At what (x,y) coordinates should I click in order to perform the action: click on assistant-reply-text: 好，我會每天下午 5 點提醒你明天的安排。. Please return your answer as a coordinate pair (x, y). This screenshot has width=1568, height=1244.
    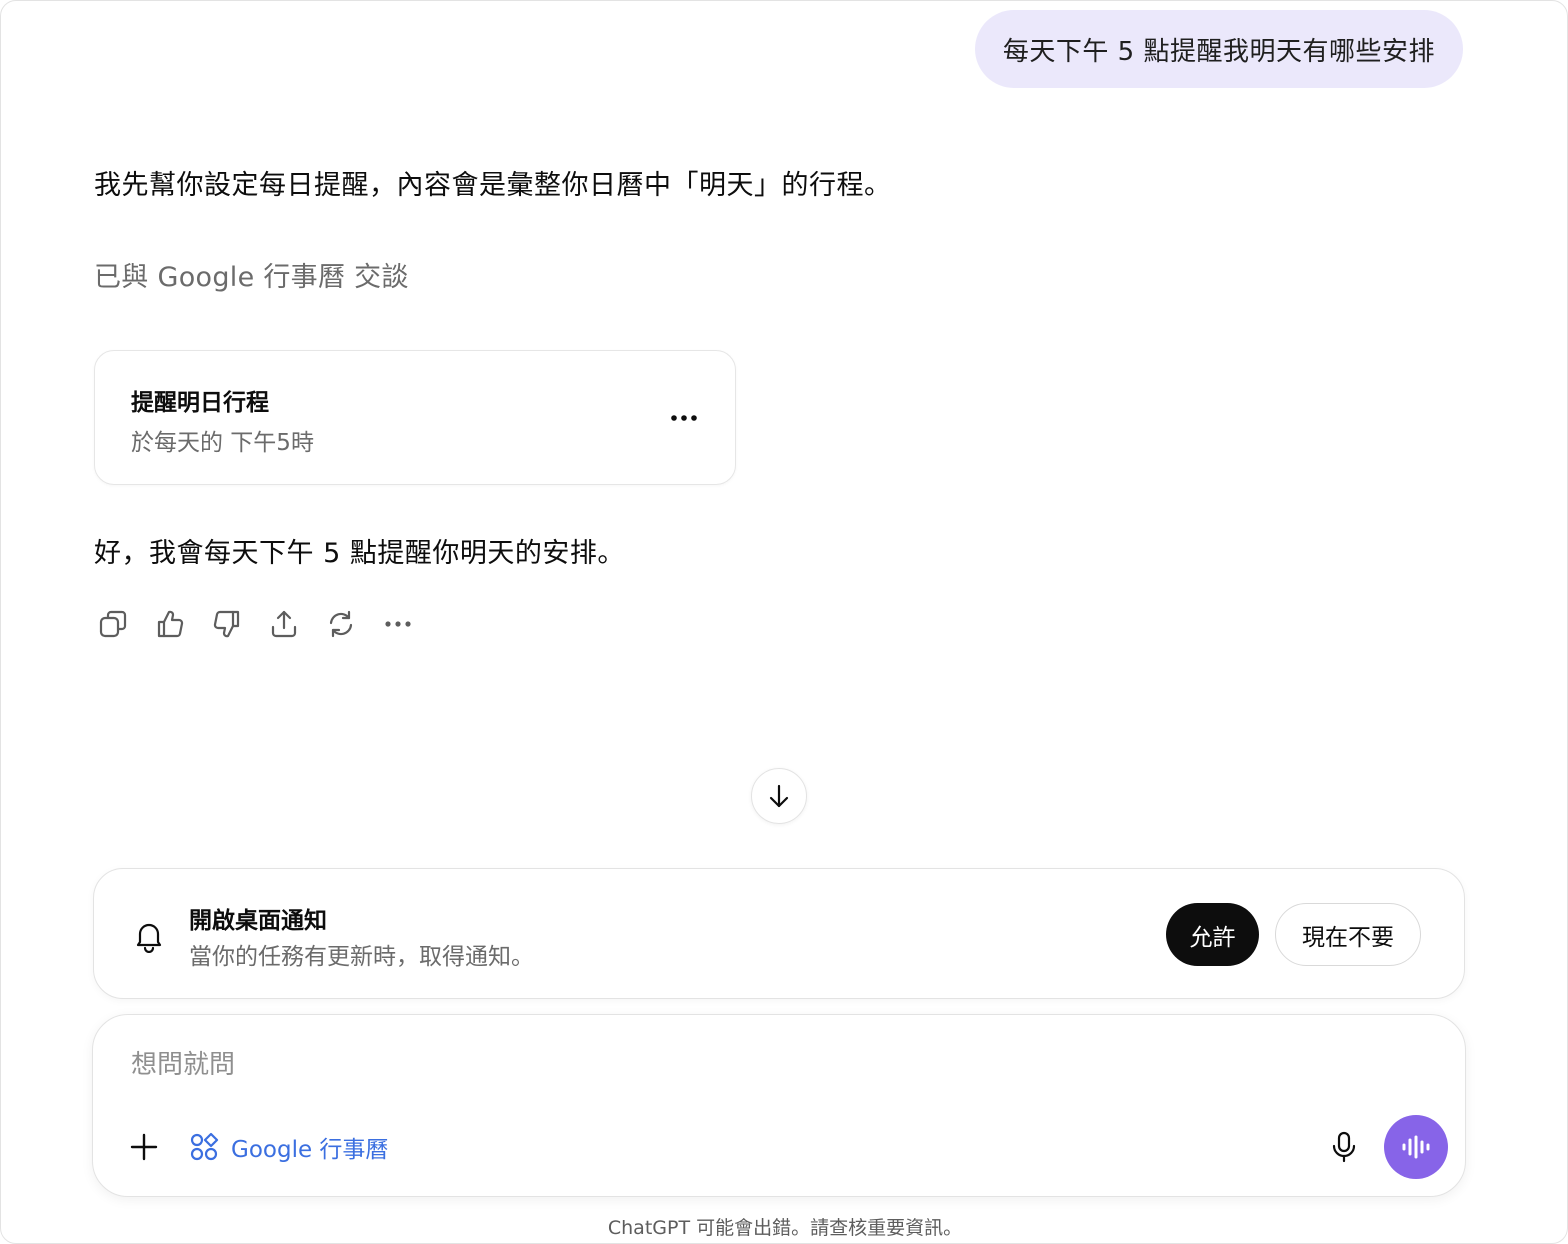
    Looking at the image, I should click on (359, 553).